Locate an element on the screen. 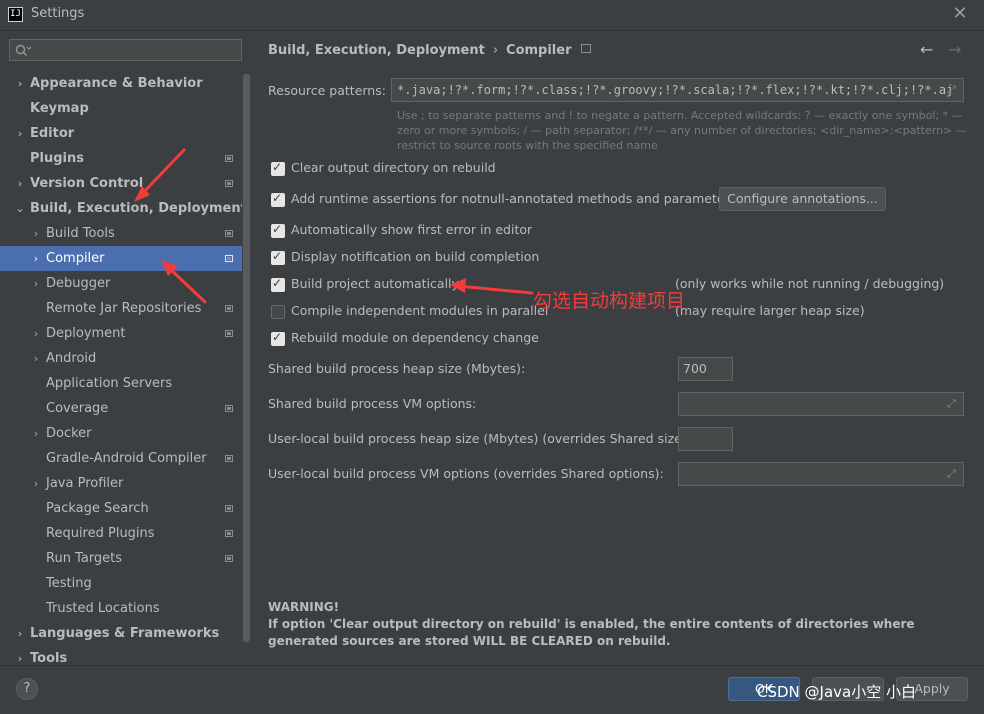 This screenshot has width=984, height=714. sidebar-item-version-control: › Version Control is located at coordinates (121, 183).